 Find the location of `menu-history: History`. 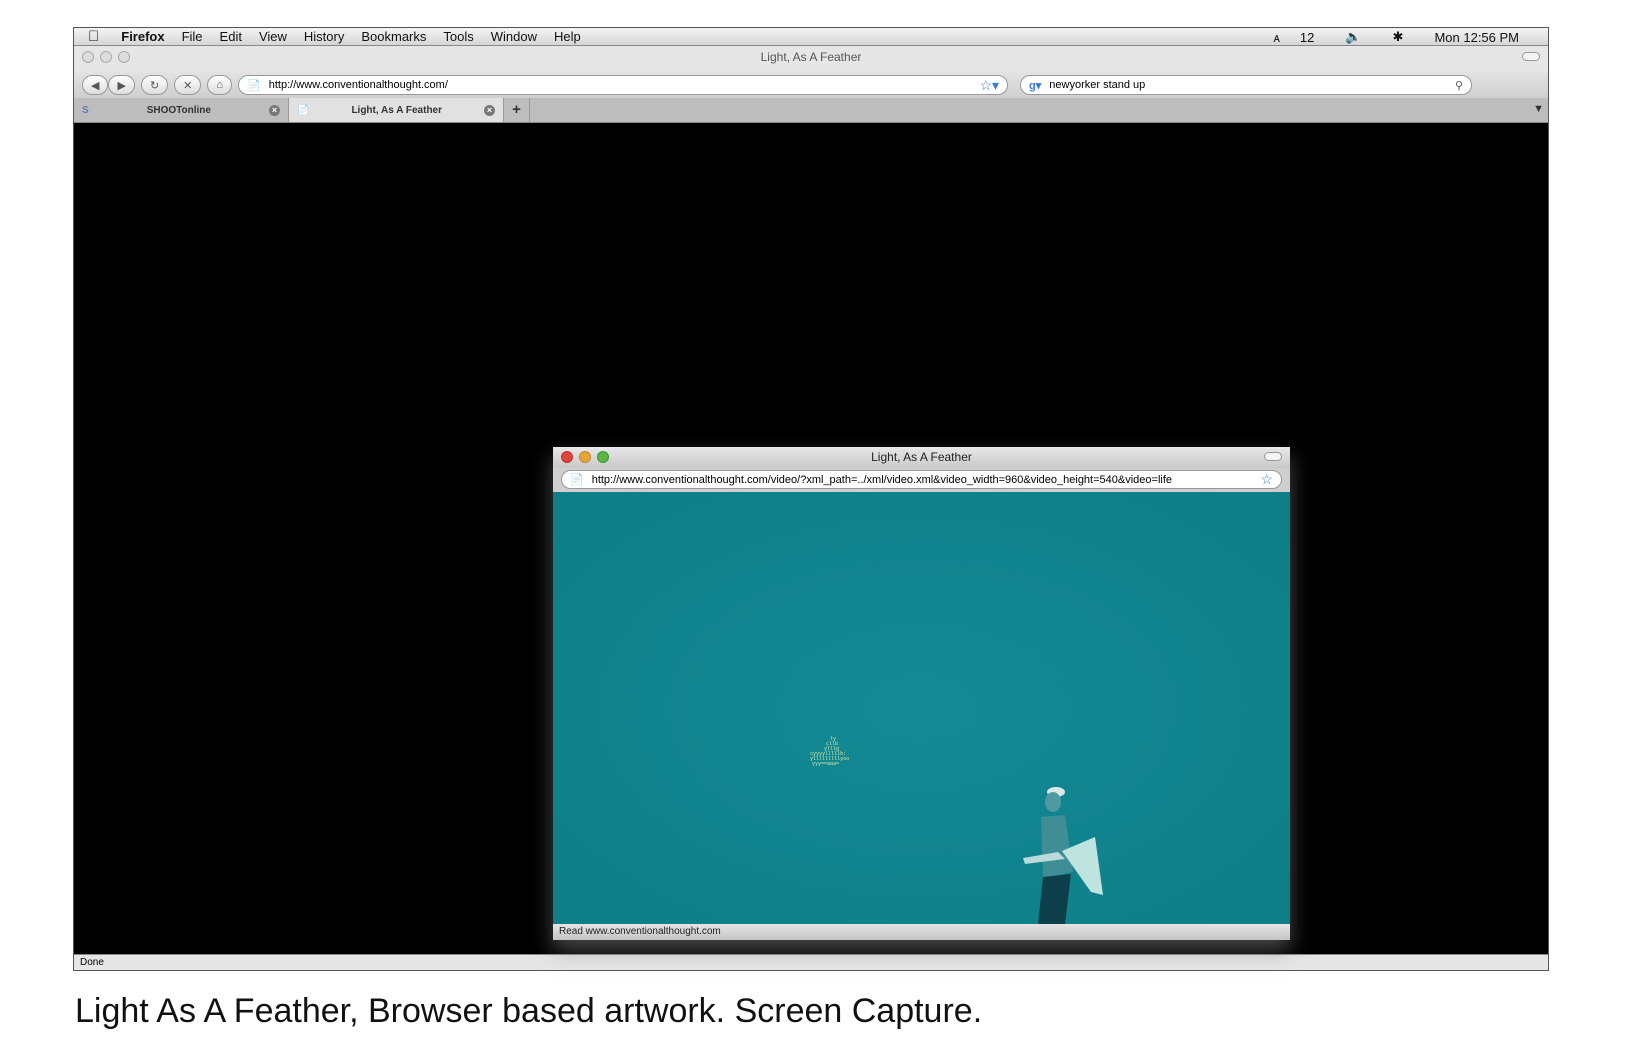

menu-history: History is located at coordinates (324, 36).